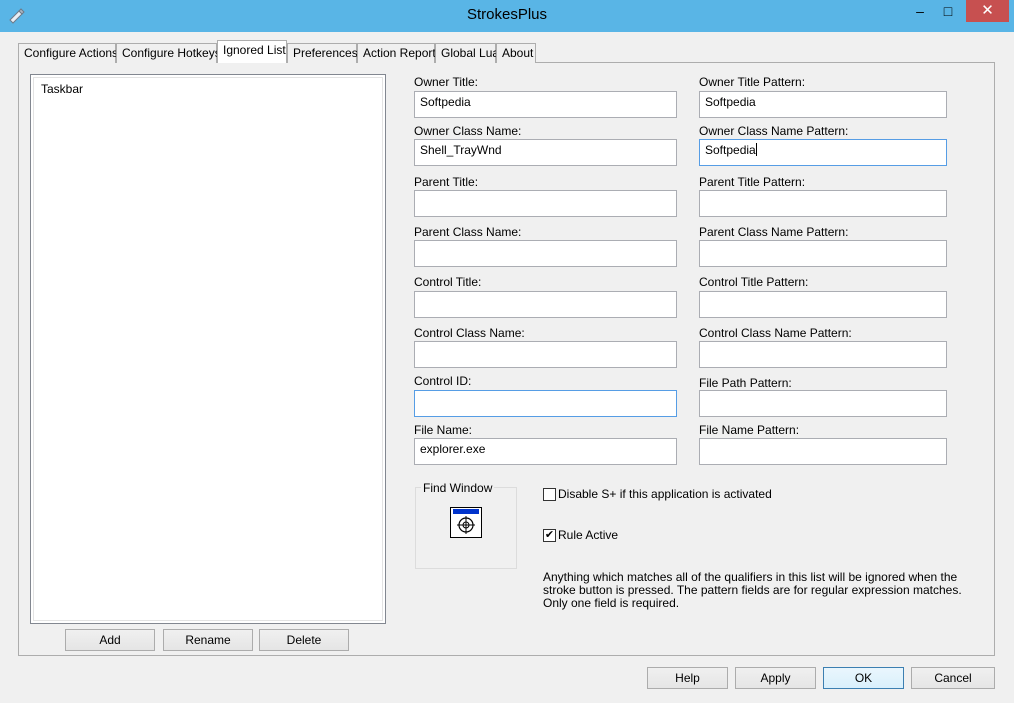  Describe the element at coordinates (168, 53) in the screenshot. I see `tab-configure-hotkeys: Configure Hotkeys` at that location.